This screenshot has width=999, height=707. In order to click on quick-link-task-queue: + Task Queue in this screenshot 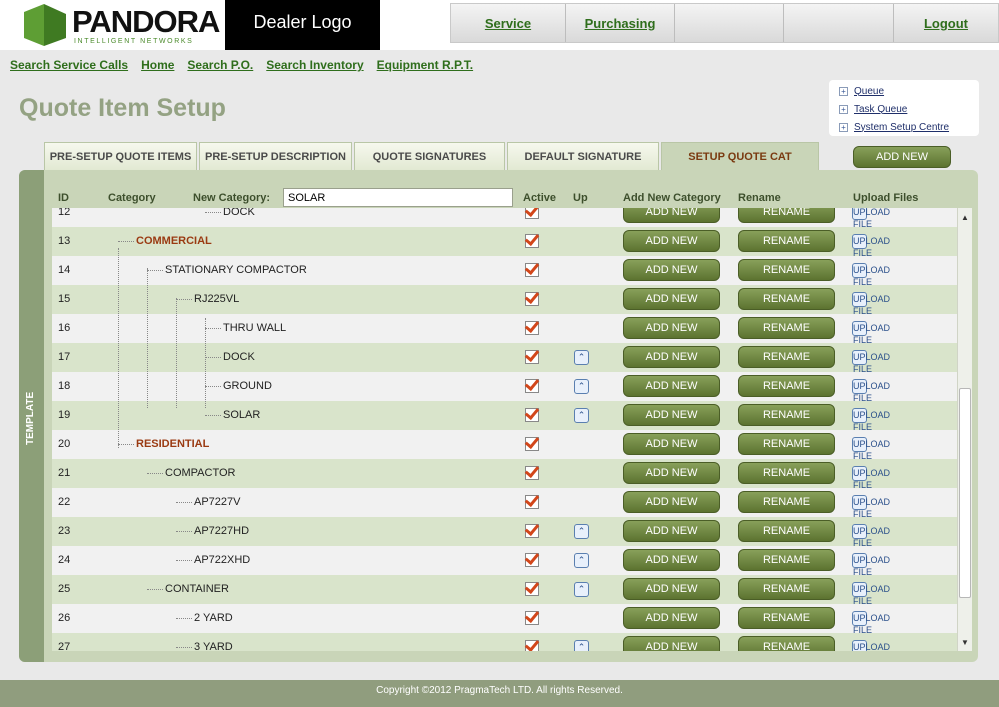, I will do `click(904, 109)`.